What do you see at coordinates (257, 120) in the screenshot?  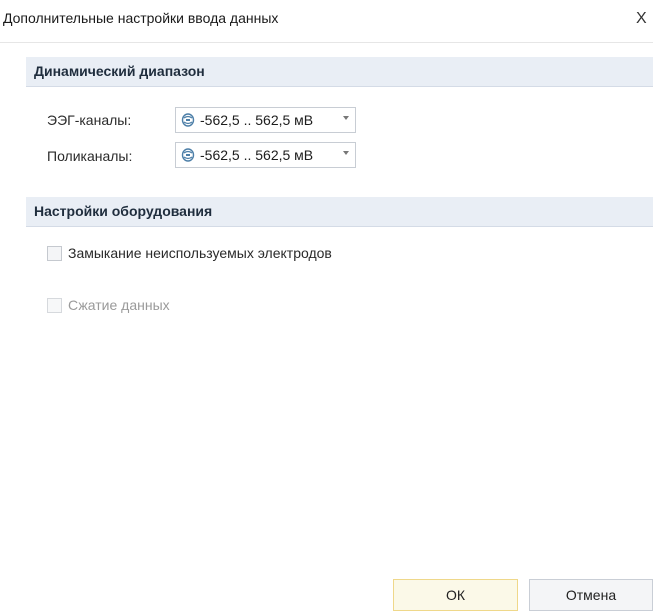 I see `eeg-range-value: -562,5 .. 562,5 мВ` at bounding box center [257, 120].